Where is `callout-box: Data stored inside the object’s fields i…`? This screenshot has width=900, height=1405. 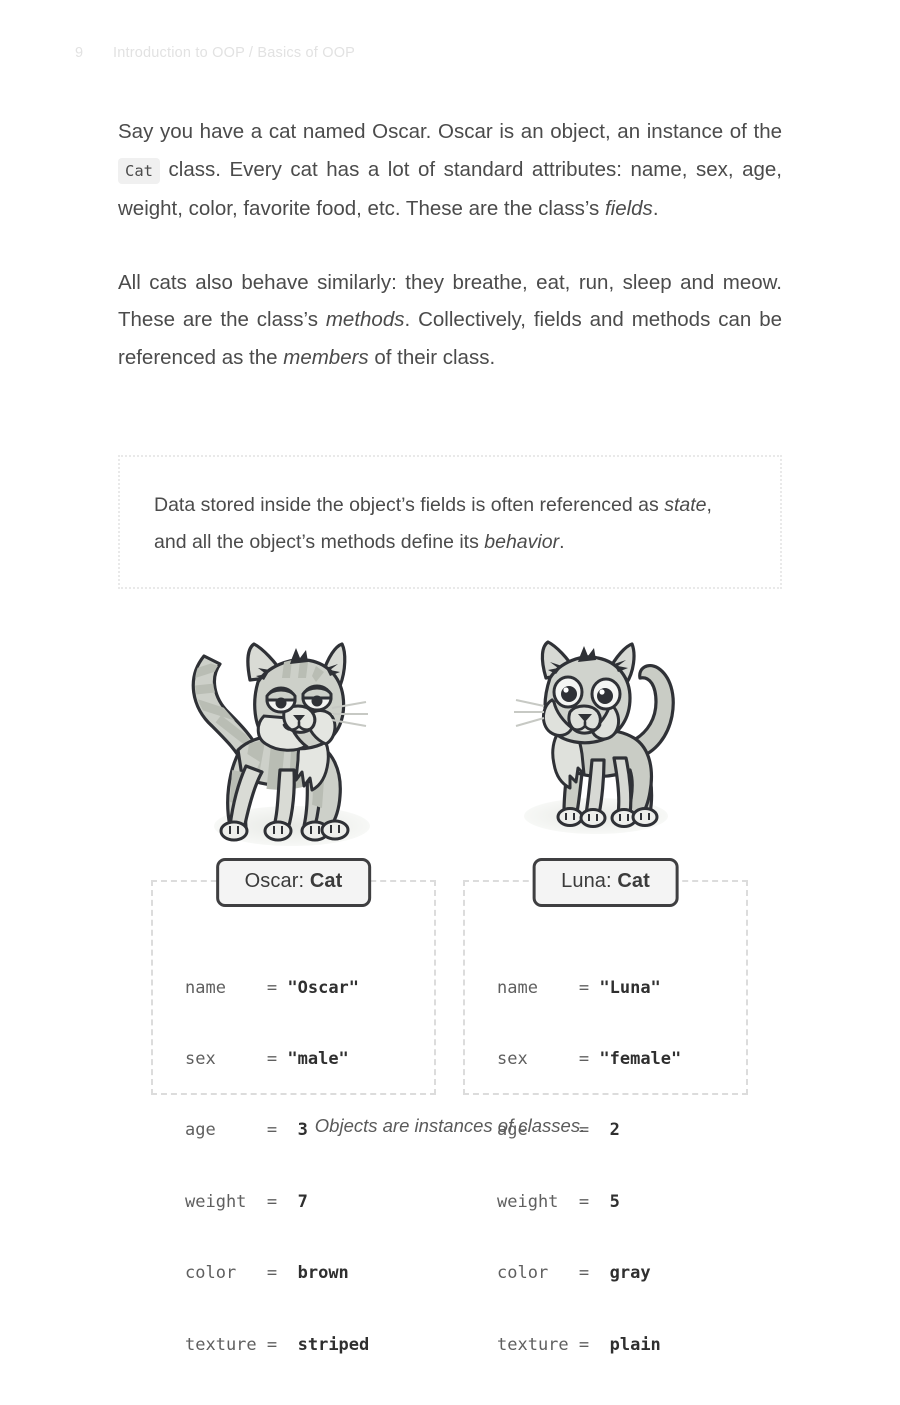
callout-box: Data stored inside the object’s fields i… is located at coordinates (450, 522).